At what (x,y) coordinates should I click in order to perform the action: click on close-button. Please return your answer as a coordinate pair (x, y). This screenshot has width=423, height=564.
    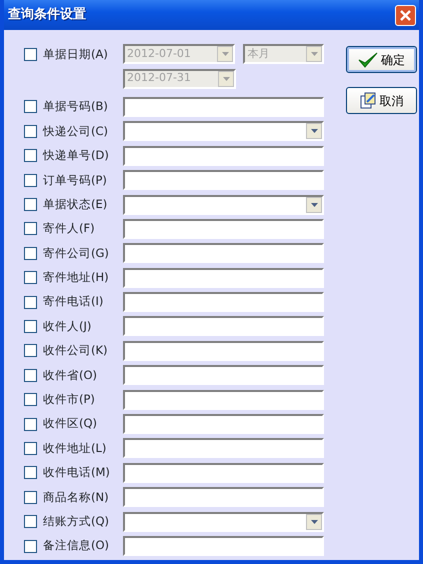
    Looking at the image, I should click on (405, 15).